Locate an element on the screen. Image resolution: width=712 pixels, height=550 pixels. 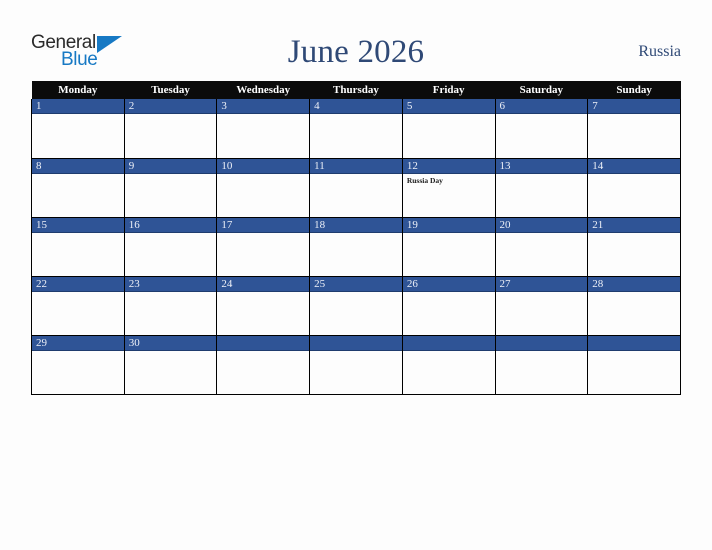
day-number: 8 is located at coordinates (78, 166).